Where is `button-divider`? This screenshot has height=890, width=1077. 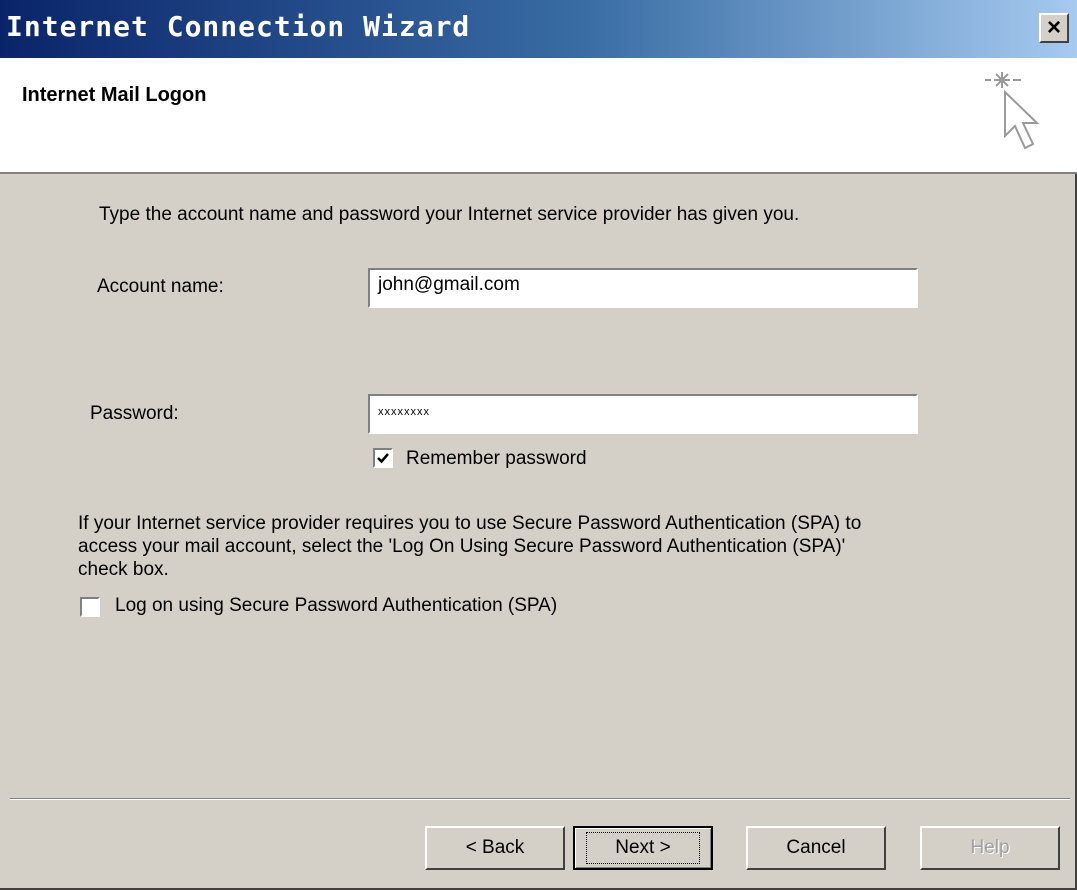 button-divider is located at coordinates (540, 799).